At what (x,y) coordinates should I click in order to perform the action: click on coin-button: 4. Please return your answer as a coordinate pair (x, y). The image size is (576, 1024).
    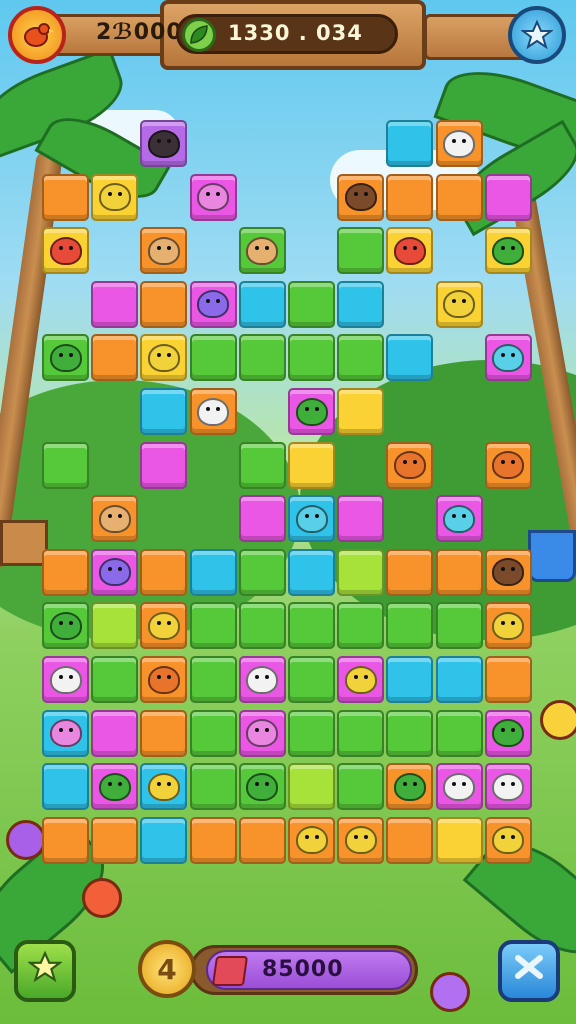
    Looking at the image, I should click on (167, 969).